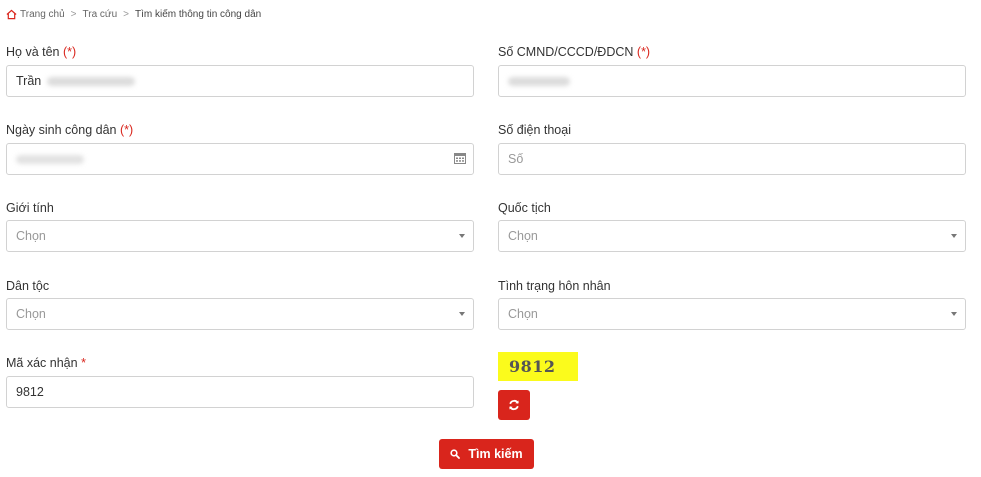 Image resolution: width=981 pixels, height=477 pixels. What do you see at coordinates (532, 366) in the screenshot?
I see `captcha-image-text: 9812` at bounding box center [532, 366].